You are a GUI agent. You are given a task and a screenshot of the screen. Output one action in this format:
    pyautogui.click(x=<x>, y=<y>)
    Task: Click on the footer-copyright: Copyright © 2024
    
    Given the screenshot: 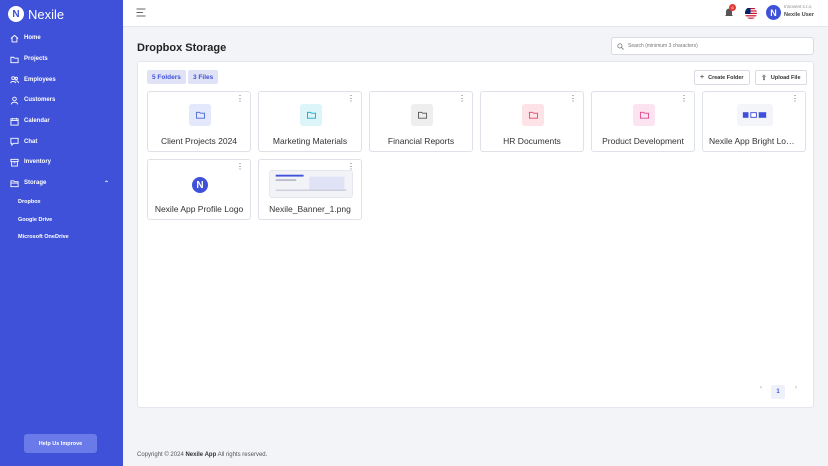 What is the action you would take?
    pyautogui.click(x=160, y=455)
    